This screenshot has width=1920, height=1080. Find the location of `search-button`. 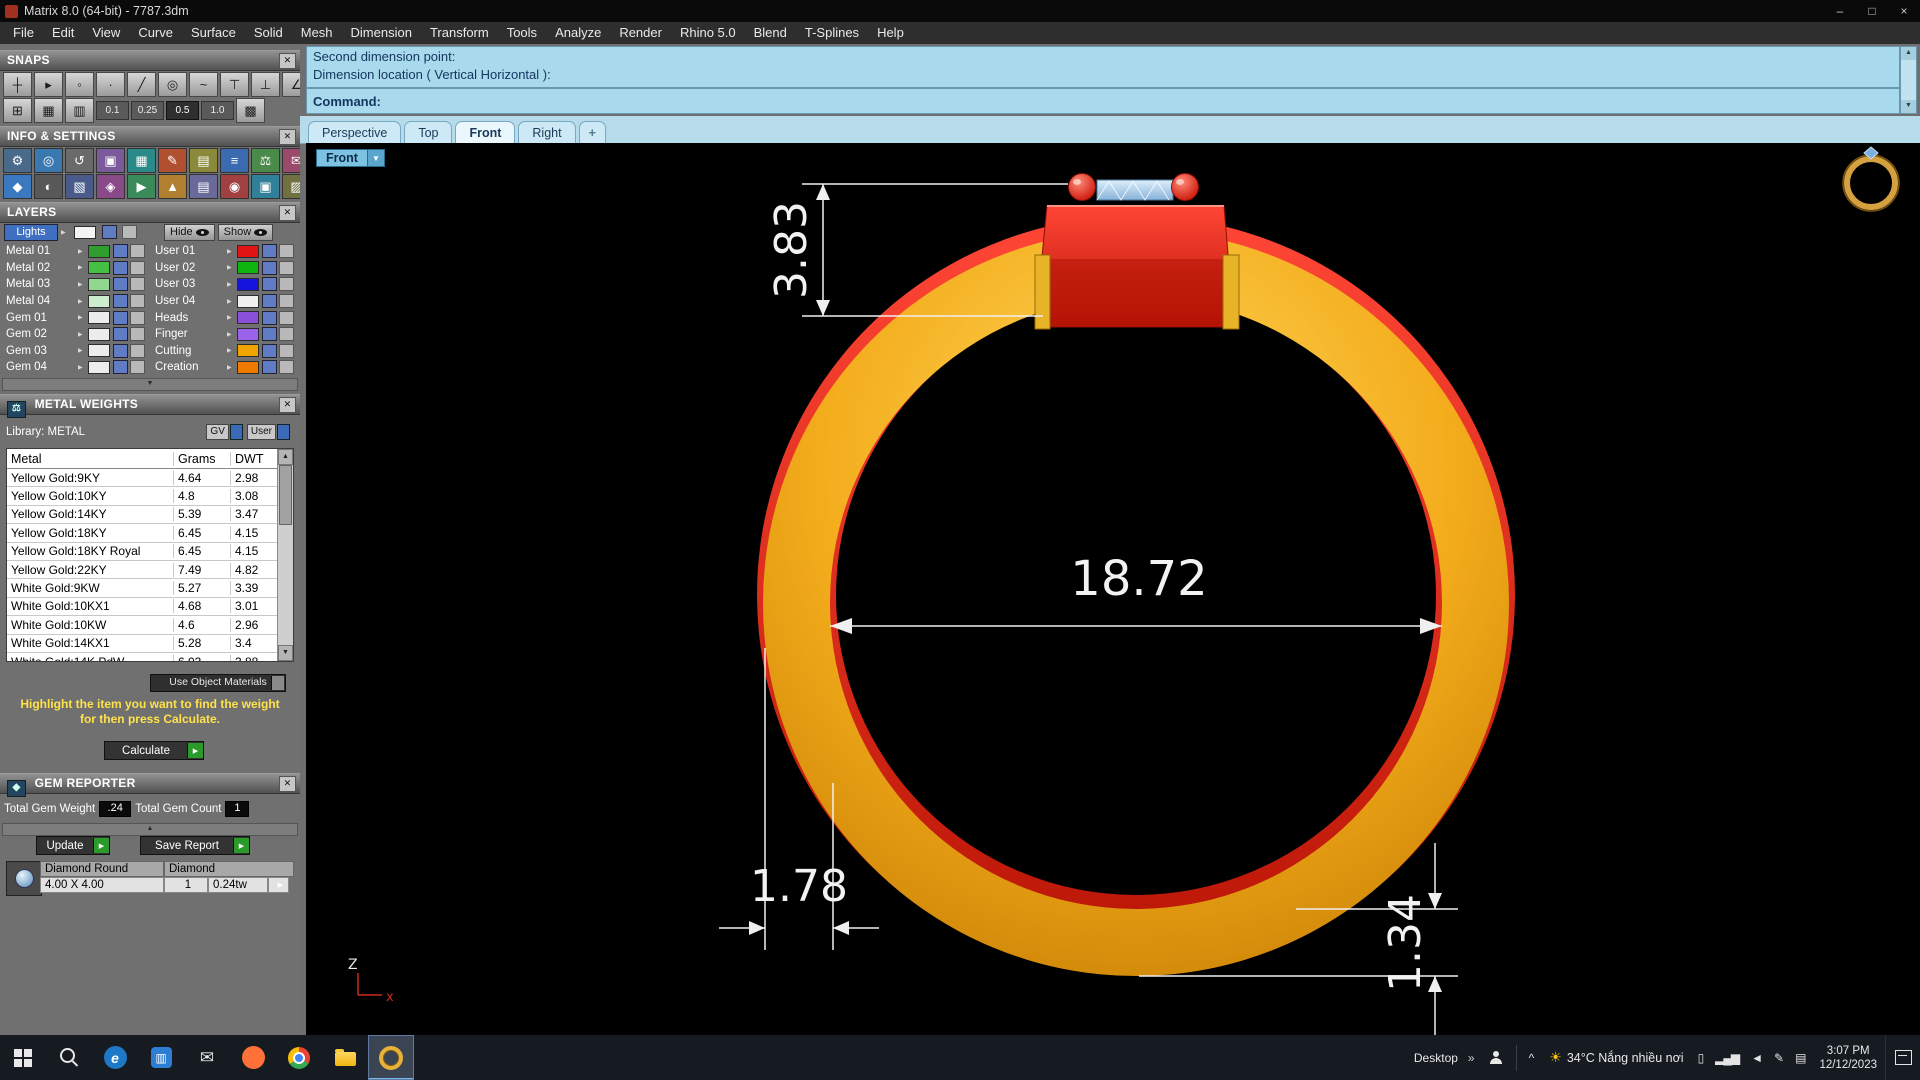

search-button is located at coordinates (69, 1057).